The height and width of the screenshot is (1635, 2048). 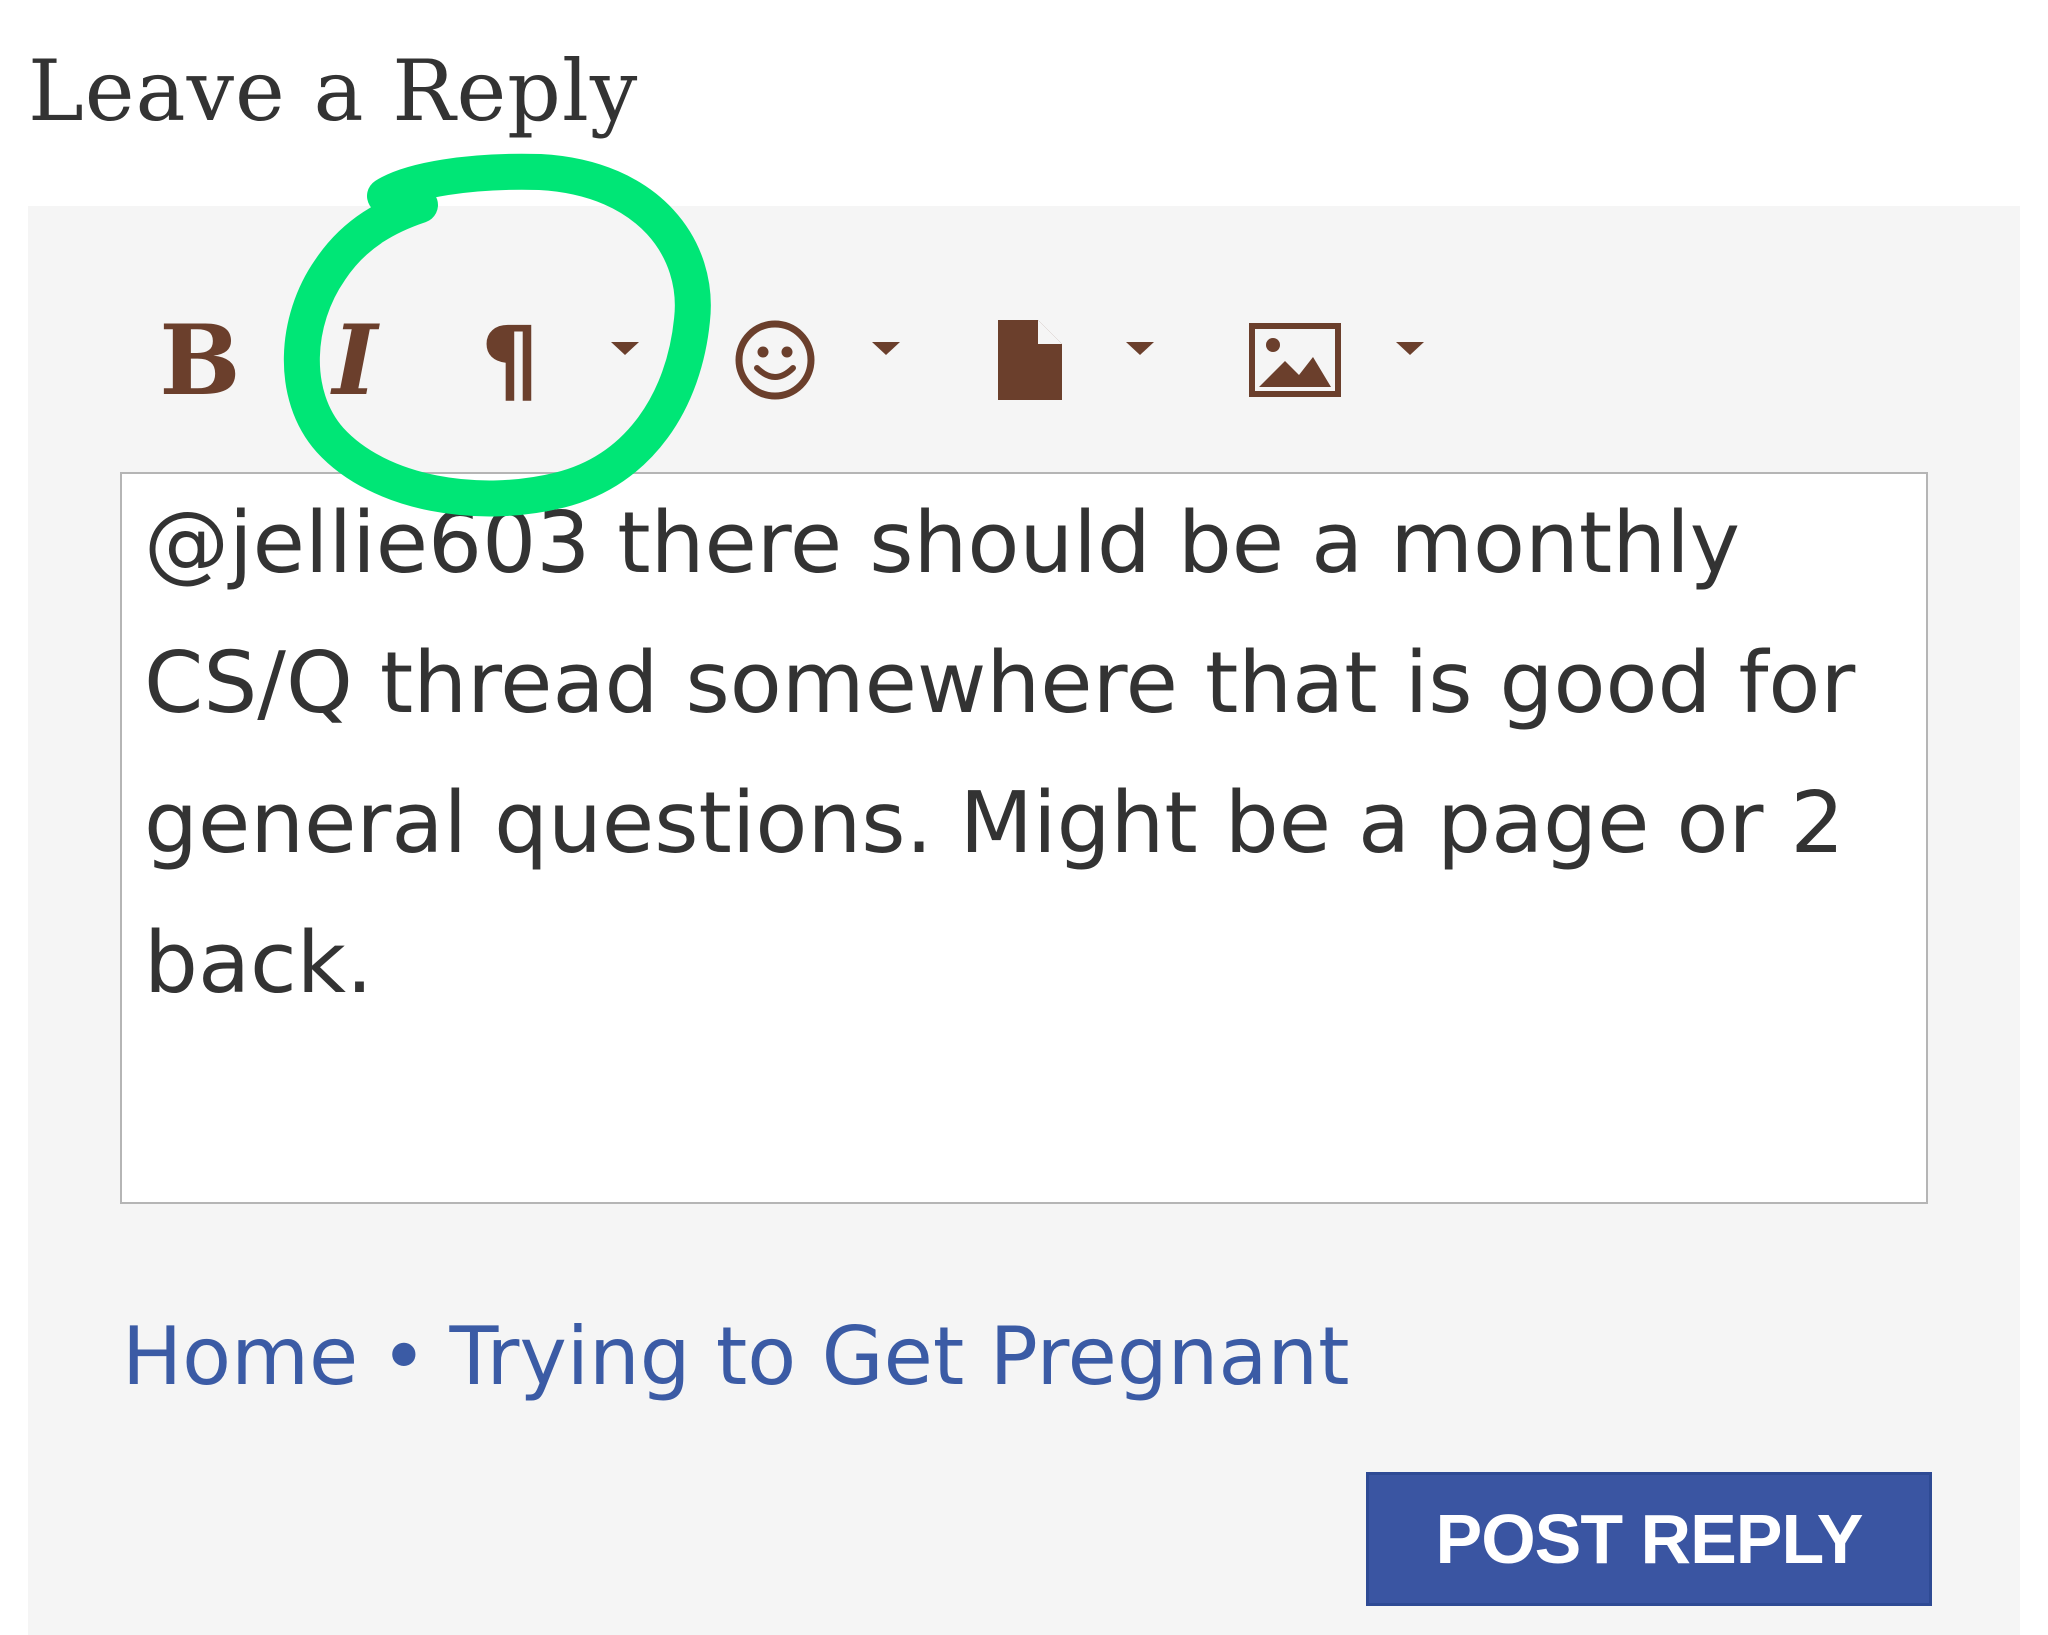 What do you see at coordinates (1030, 360) in the screenshot?
I see `file-icon` at bounding box center [1030, 360].